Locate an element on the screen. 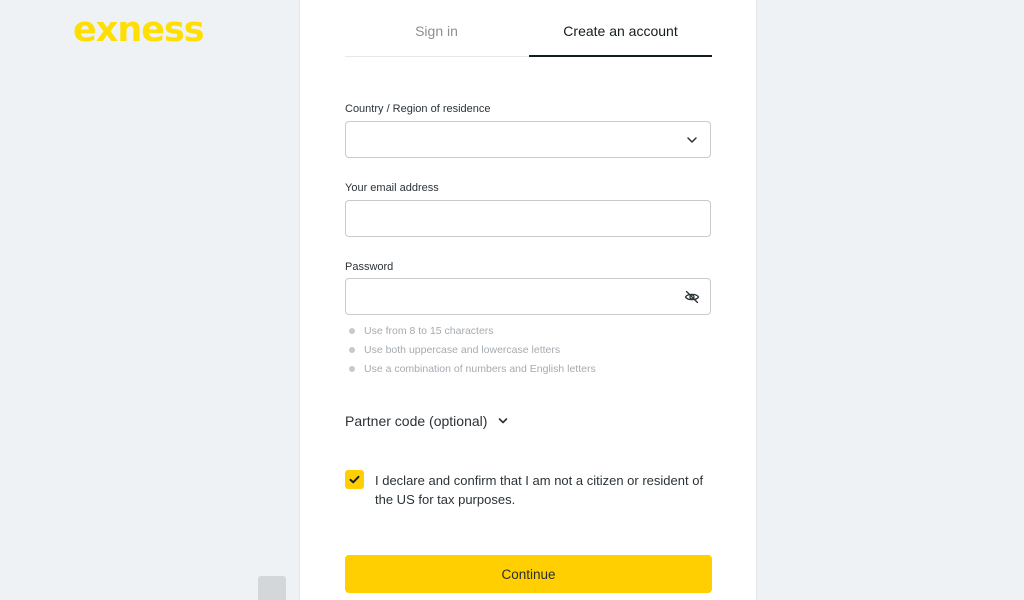 The height and width of the screenshot is (600, 1024). checkmark-icon is located at coordinates (354, 479).